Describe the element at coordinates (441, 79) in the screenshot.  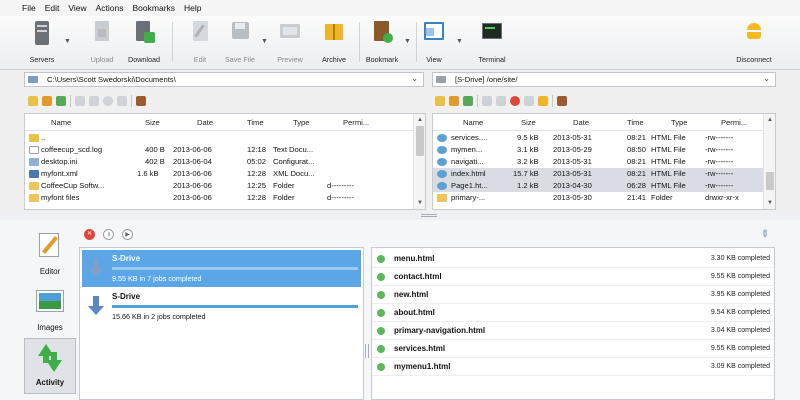
I see `server-small-icon` at that location.